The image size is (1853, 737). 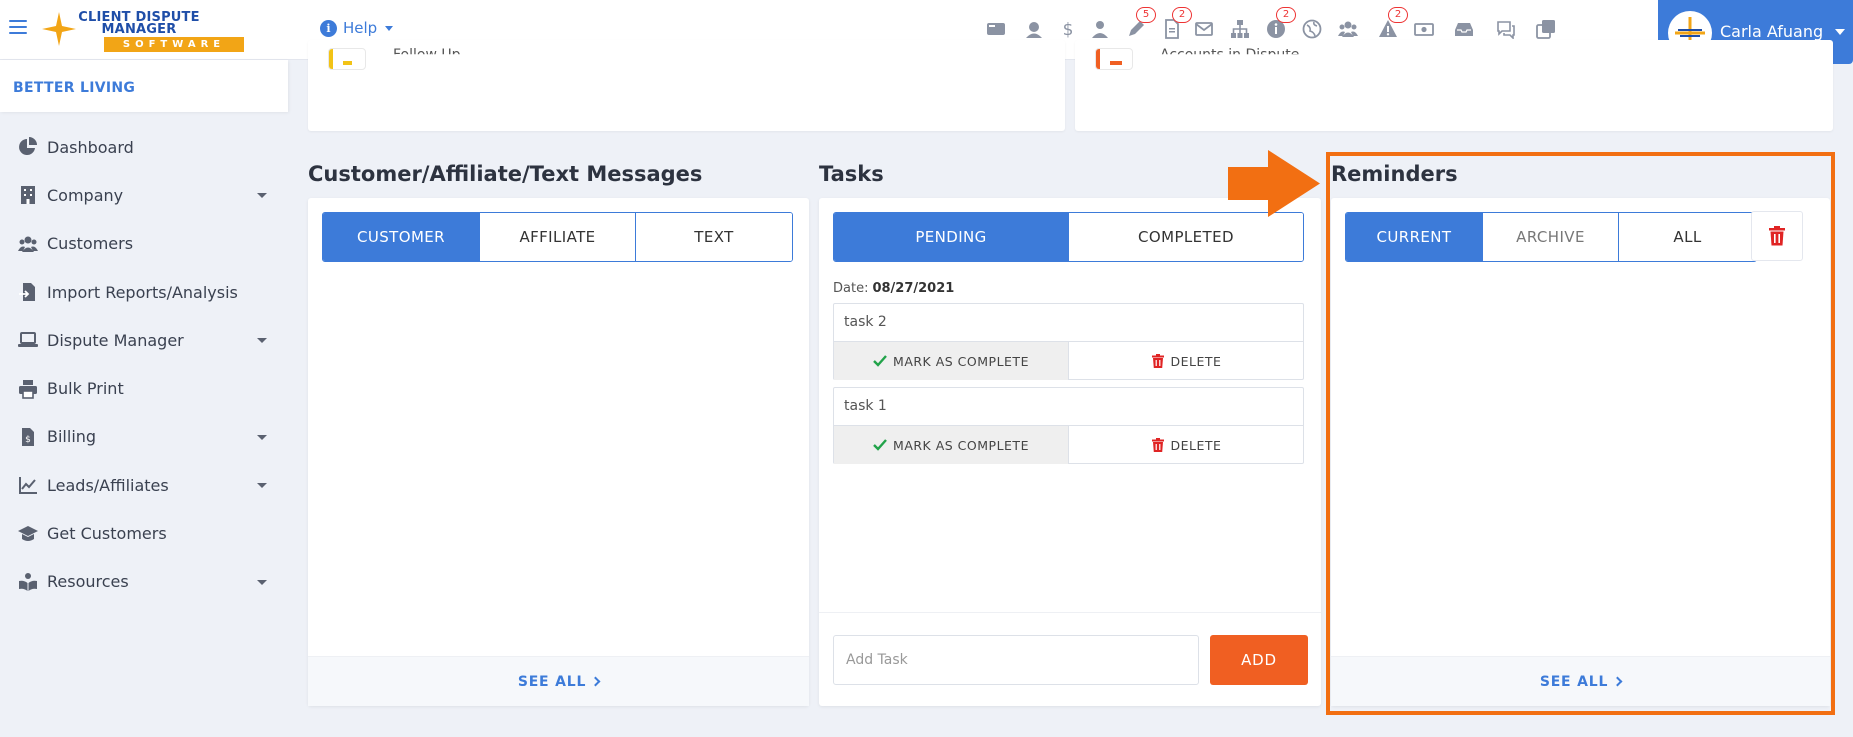 I want to click on notification-badge: 5, so click(x=1146, y=15).